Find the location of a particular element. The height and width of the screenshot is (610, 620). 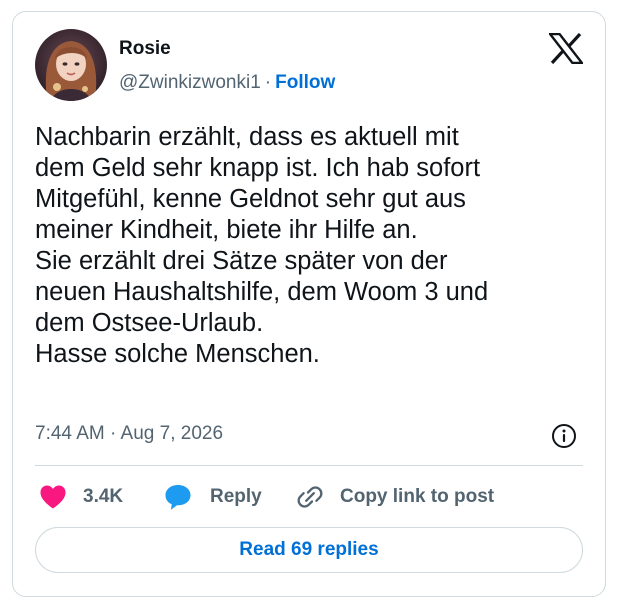

like-count: 3.4K is located at coordinates (103, 496).